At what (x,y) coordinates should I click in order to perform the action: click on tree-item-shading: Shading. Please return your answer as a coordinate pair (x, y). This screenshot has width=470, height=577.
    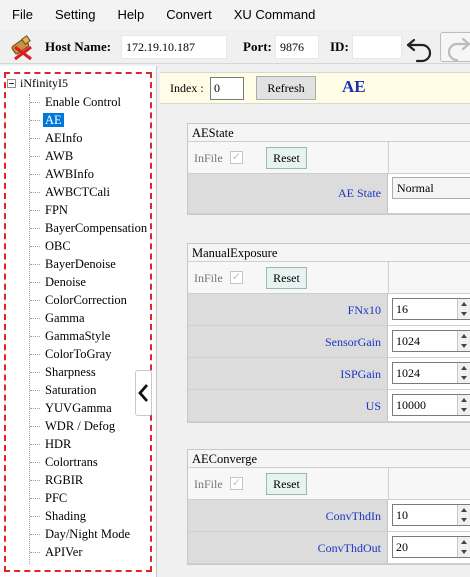
    Looking at the image, I should click on (89, 516).